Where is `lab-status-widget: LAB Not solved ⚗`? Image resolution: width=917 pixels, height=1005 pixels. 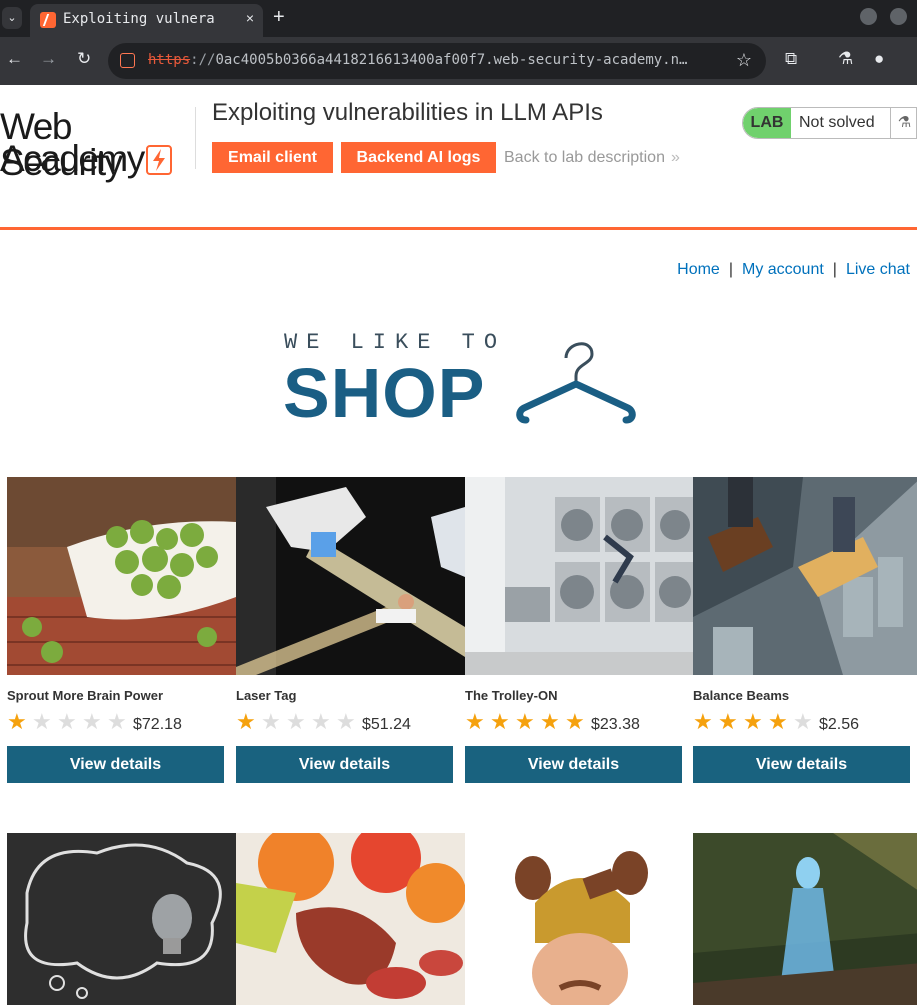
lab-status-widget: LAB Not solved ⚗ is located at coordinates (829, 123).